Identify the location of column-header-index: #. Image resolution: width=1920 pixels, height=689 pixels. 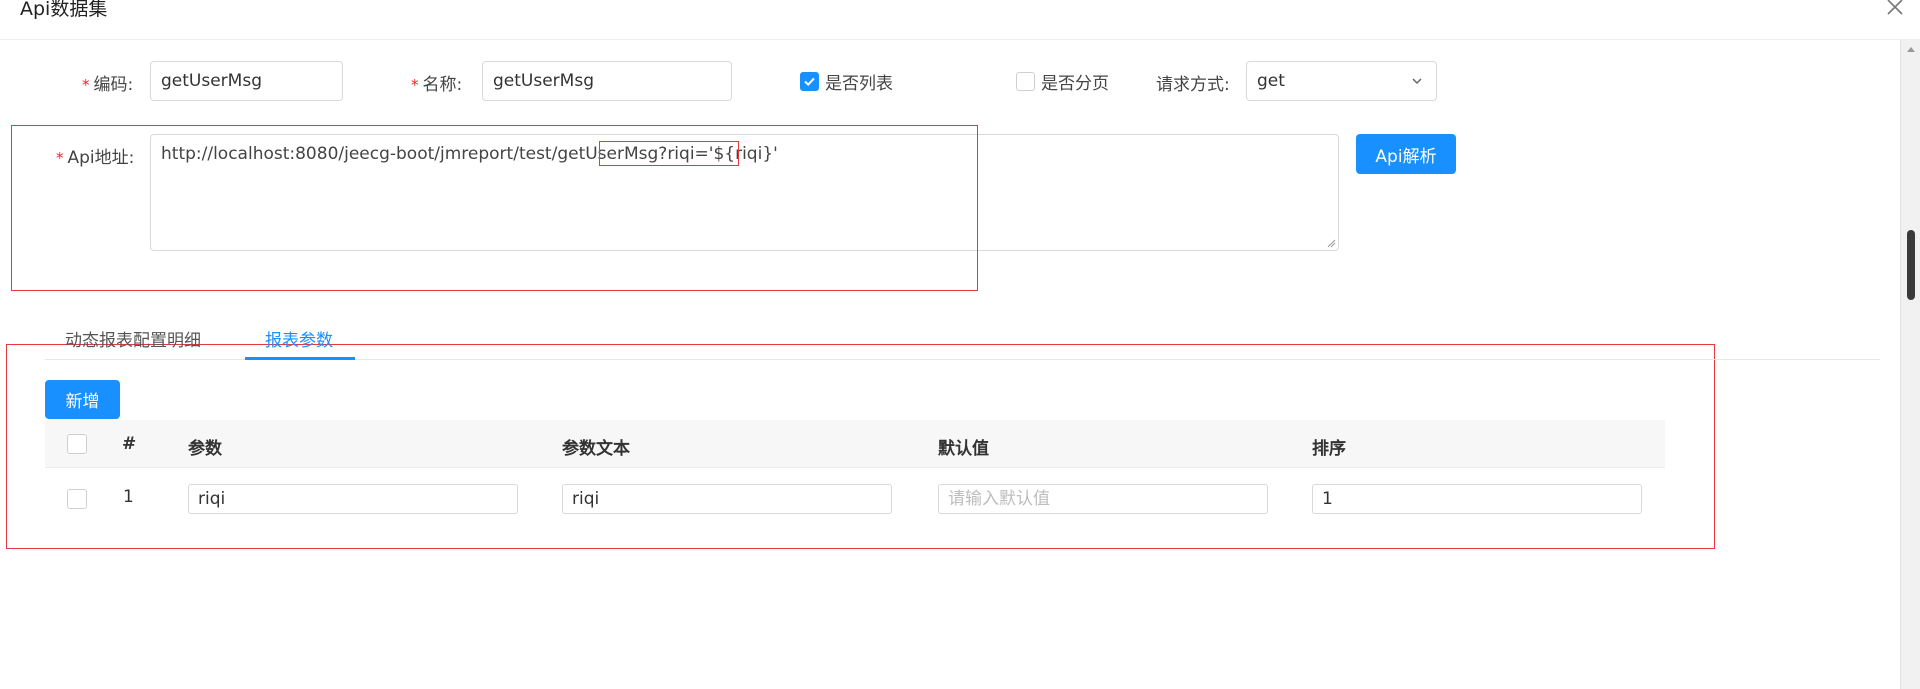
(129, 444).